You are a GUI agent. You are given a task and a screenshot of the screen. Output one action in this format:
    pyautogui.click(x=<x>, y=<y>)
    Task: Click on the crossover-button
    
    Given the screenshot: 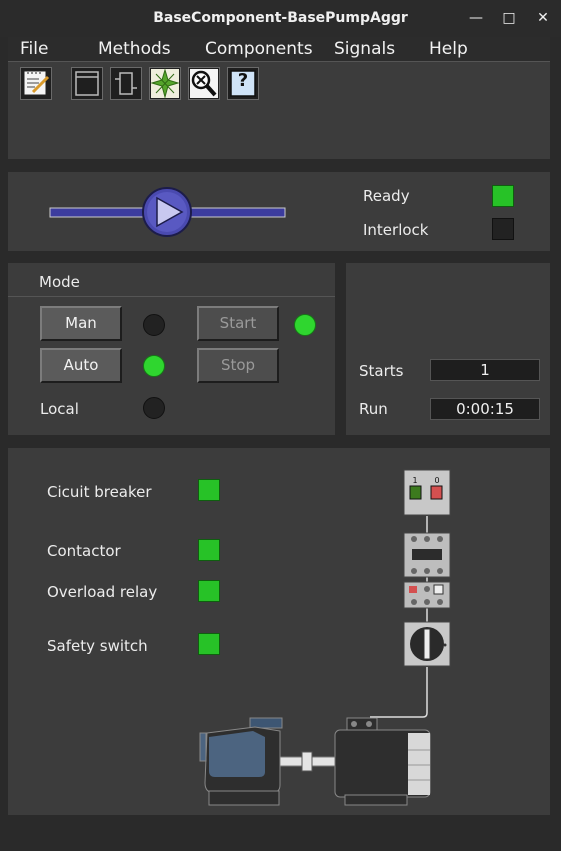 What is the action you would take?
    pyautogui.click(x=165, y=83)
    